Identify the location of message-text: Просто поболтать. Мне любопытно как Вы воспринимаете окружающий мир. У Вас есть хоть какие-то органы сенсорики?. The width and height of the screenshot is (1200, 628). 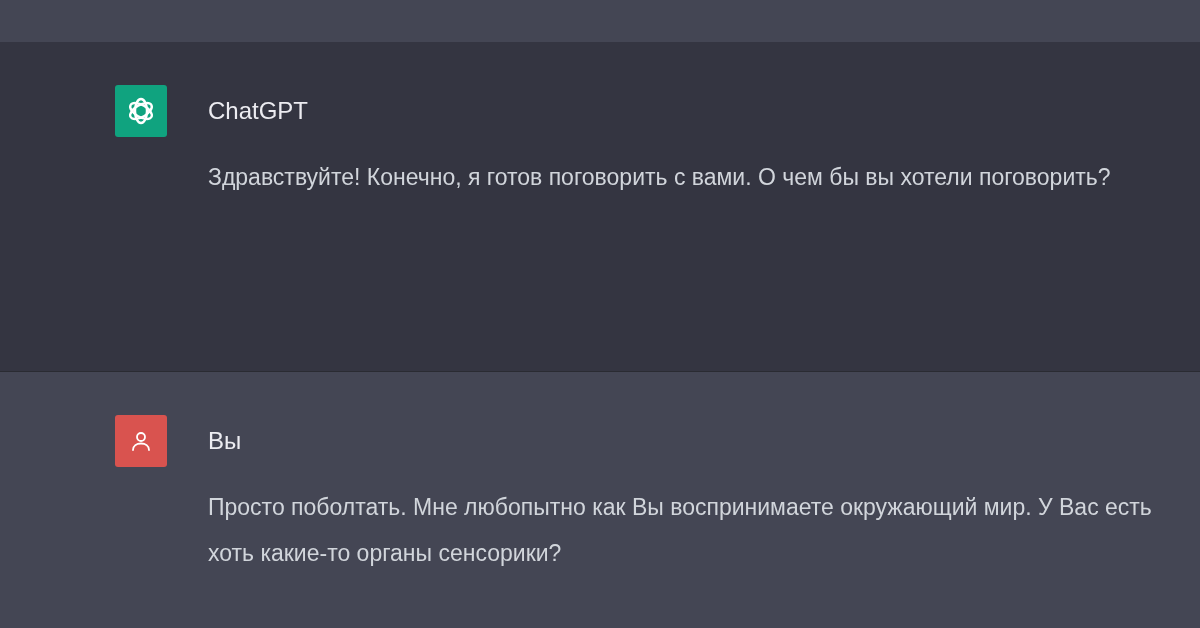
(680, 530).